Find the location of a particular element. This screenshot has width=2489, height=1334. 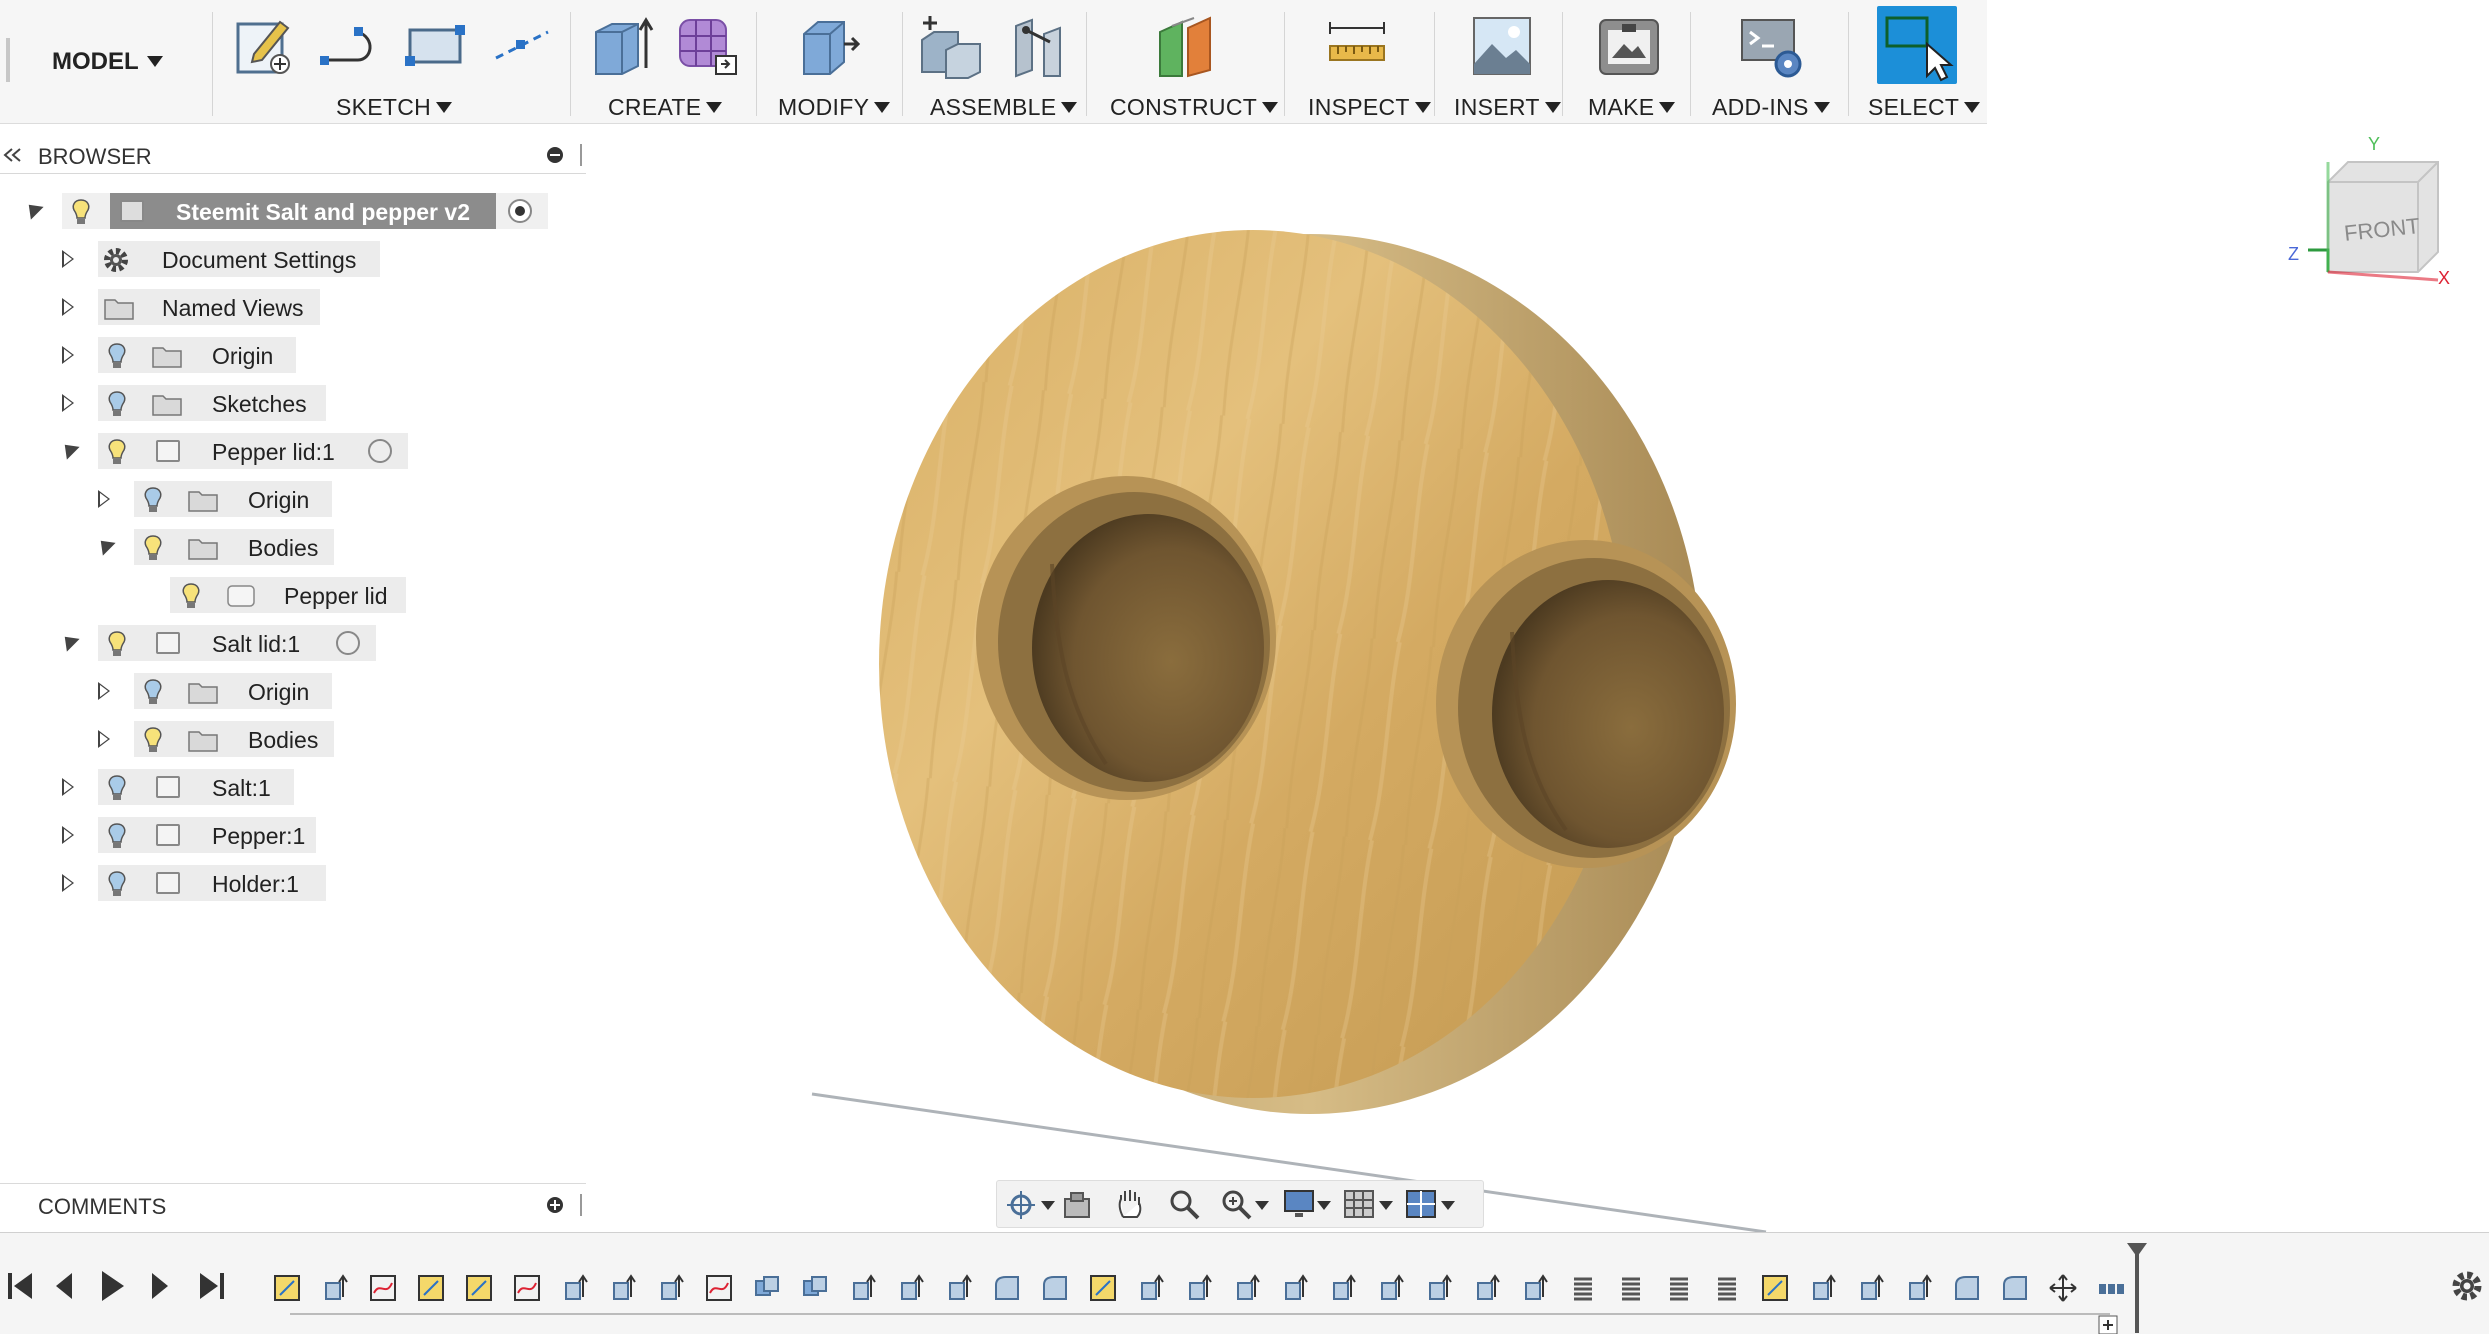

grid-settings-icon is located at coordinates (1360, 1205).